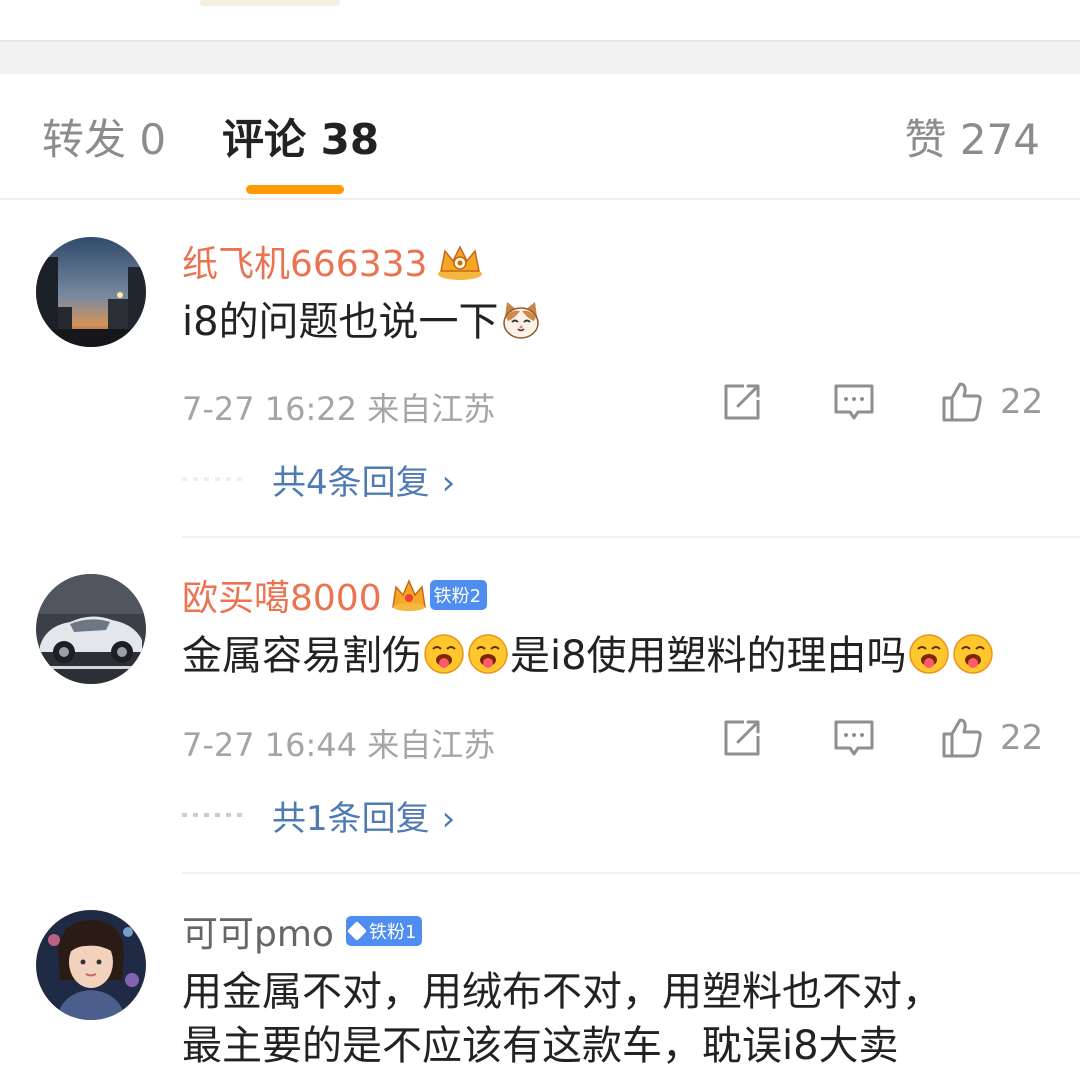 The height and width of the screenshot is (1080, 1080). I want to click on tab-bar: 转发 0 评论 38 赞 274, so click(540, 137).